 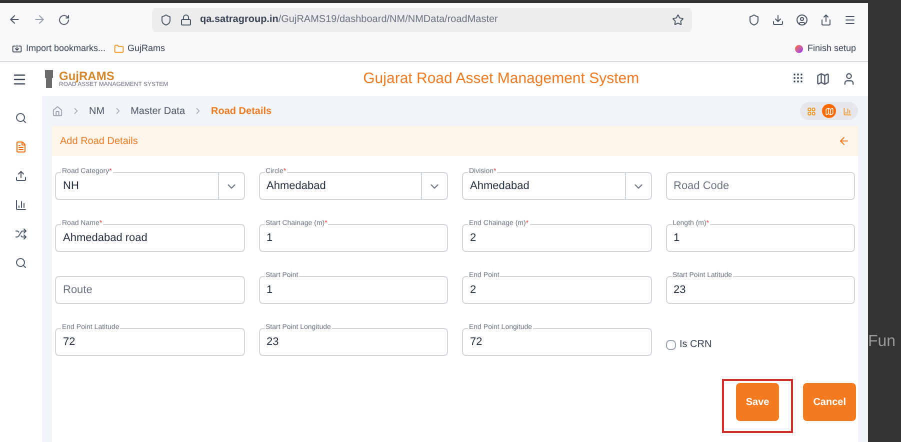 What do you see at coordinates (798, 78) in the screenshot?
I see `apps-icon` at bounding box center [798, 78].